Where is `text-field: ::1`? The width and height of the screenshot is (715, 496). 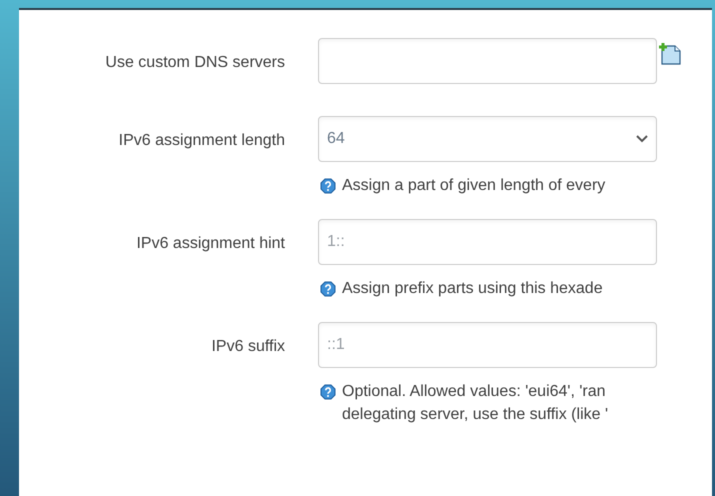 text-field: ::1 is located at coordinates (487, 345).